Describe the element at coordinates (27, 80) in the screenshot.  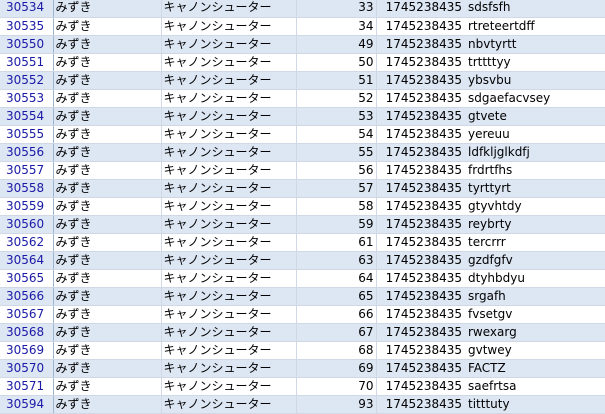
I see `record-id-cell: 30552` at that location.